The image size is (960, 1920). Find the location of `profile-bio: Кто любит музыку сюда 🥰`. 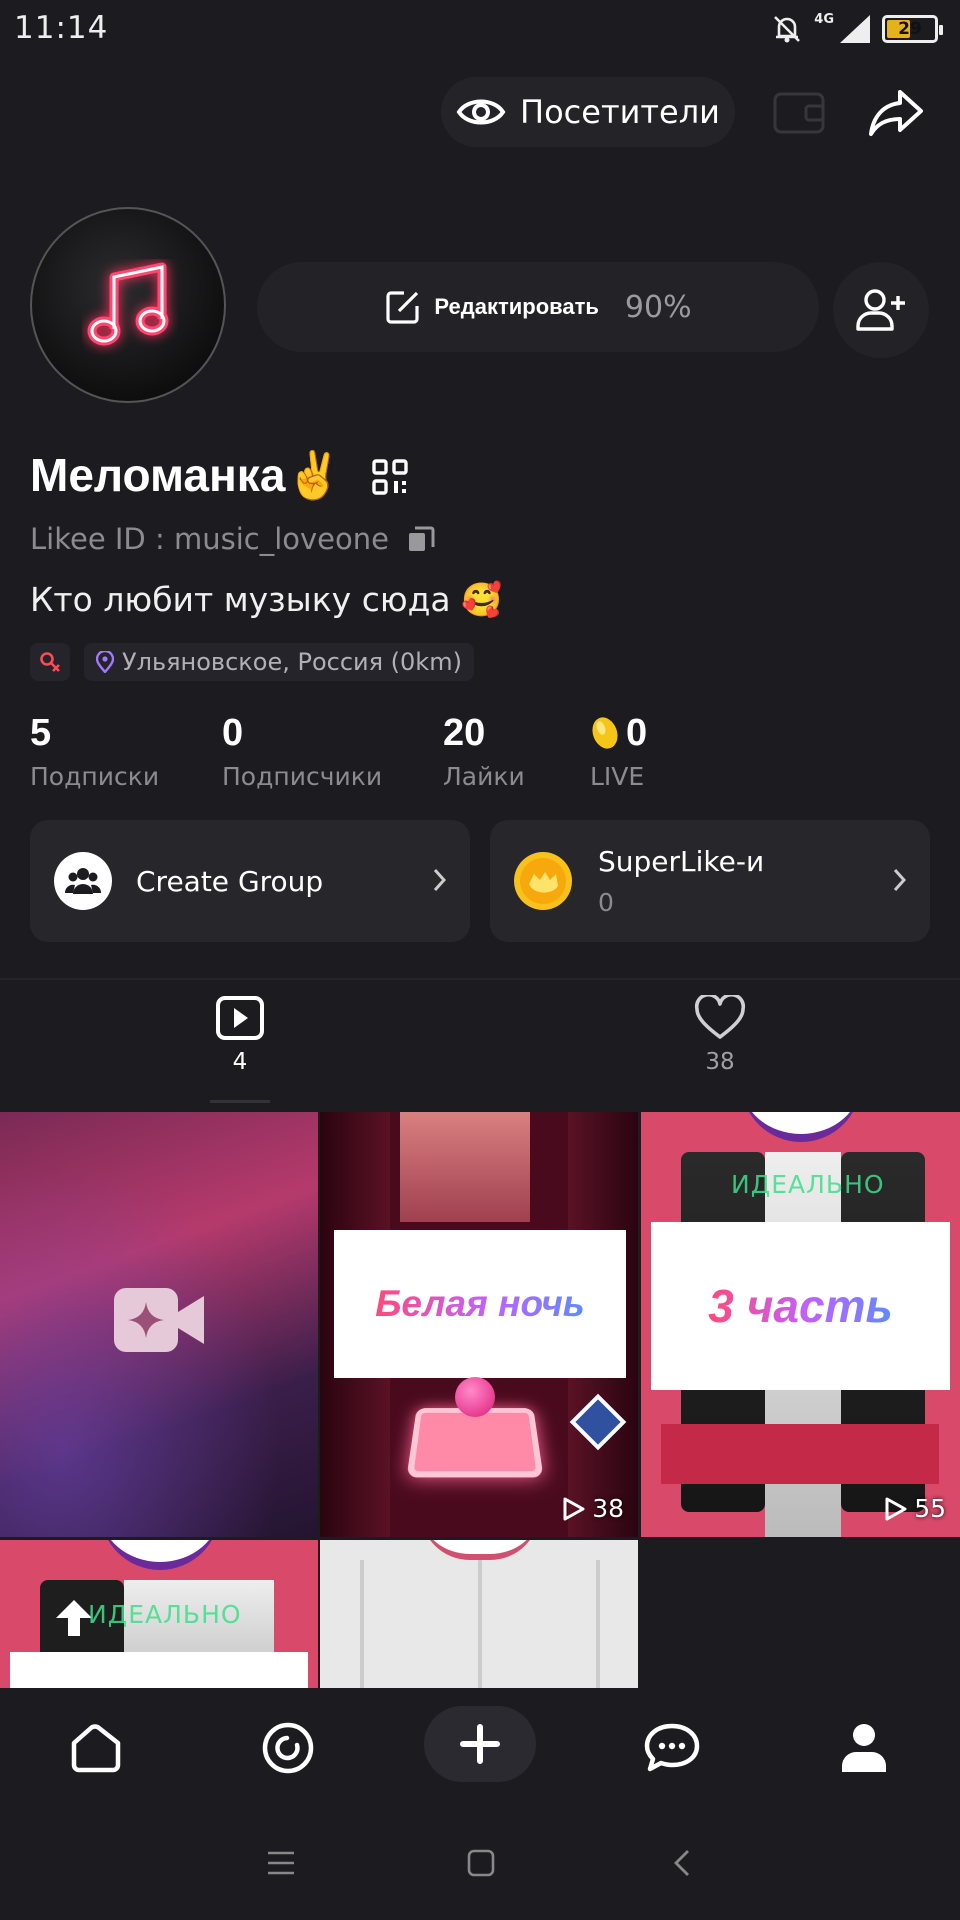

profile-bio: Кто любит музыку сюда 🥰 is located at coordinates (266, 599).